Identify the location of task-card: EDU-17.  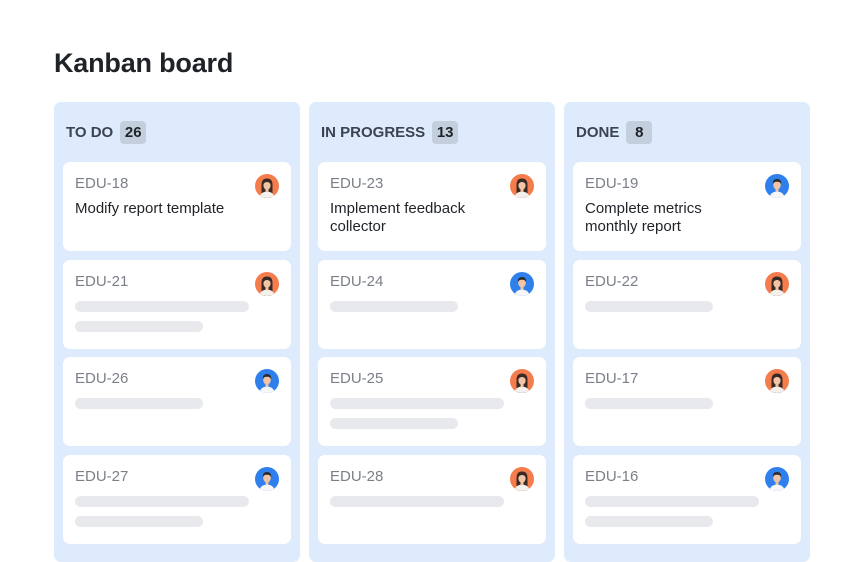
(687, 401).